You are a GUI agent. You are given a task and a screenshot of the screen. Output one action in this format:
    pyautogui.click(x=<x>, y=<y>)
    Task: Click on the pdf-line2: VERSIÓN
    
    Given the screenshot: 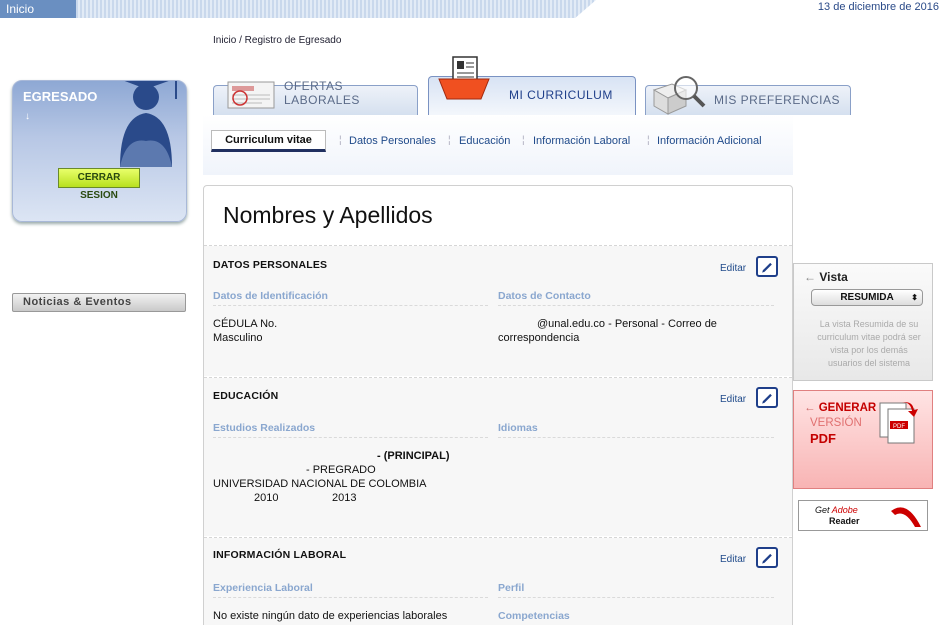 What is the action you would take?
    pyautogui.click(x=836, y=423)
    